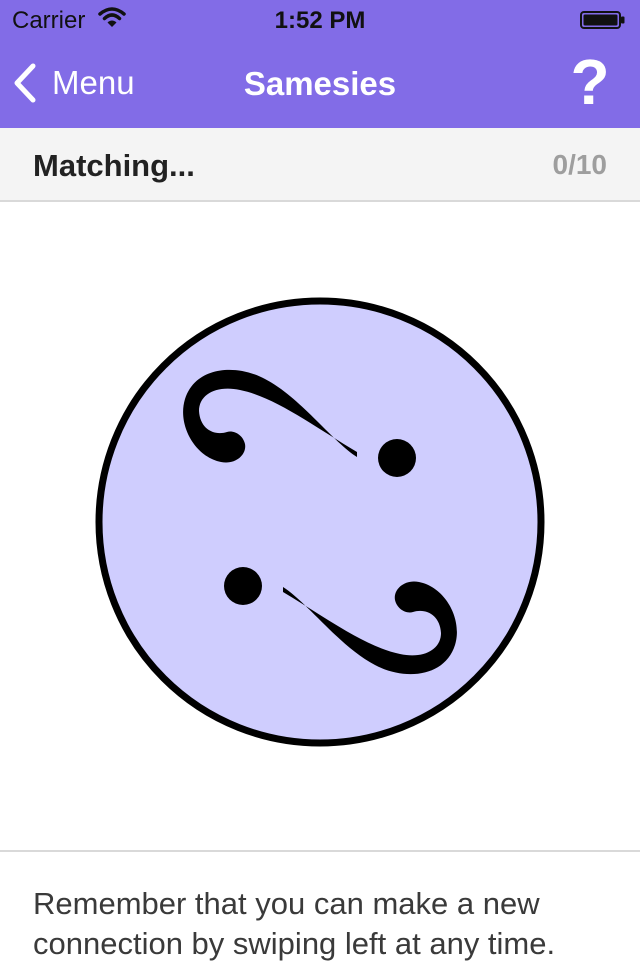 The height and width of the screenshot is (964, 640). Describe the element at coordinates (602, 20) in the screenshot. I see `battery-icon` at that location.